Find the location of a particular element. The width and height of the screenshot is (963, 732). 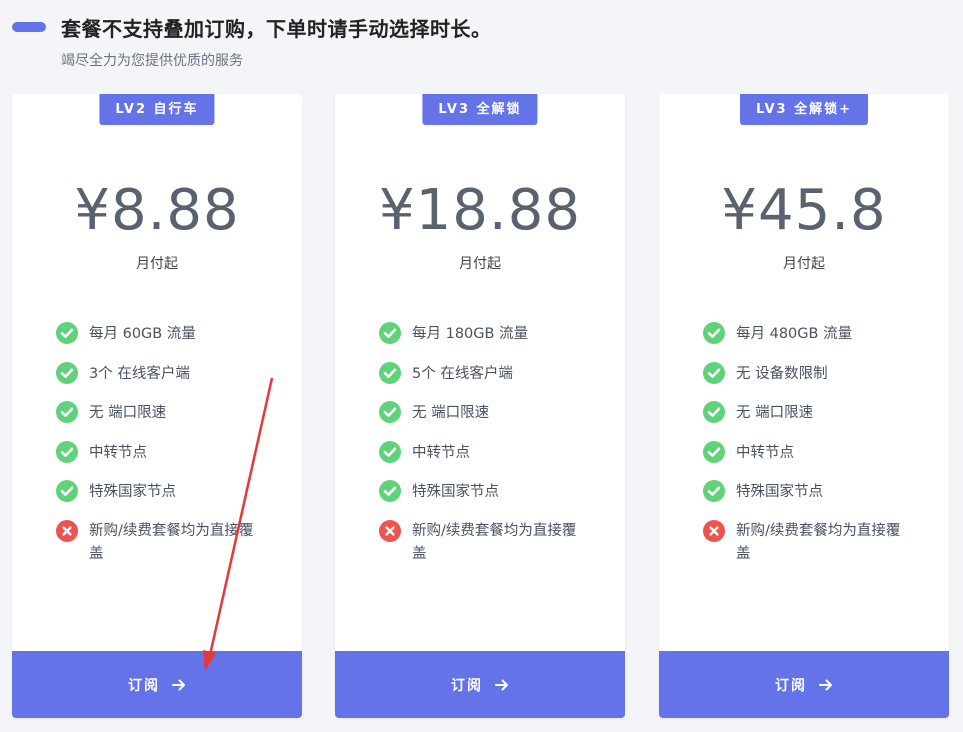

feature-text: 每月 480GB 流量 is located at coordinates (794, 334).